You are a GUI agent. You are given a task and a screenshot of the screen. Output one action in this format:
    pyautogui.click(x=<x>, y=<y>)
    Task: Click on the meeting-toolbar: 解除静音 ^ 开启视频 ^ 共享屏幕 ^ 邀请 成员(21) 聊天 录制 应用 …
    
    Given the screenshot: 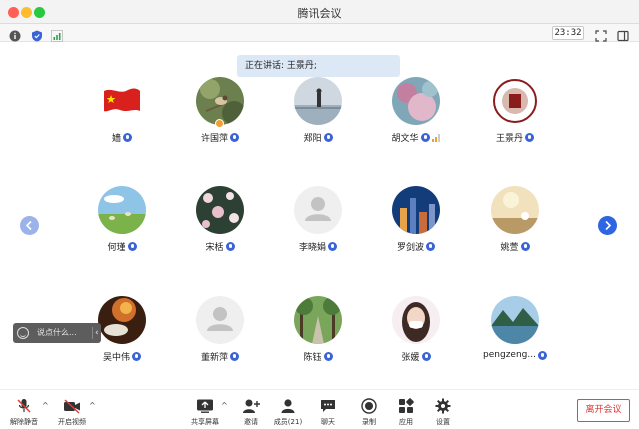 What is the action you would take?
    pyautogui.click(x=319, y=409)
    